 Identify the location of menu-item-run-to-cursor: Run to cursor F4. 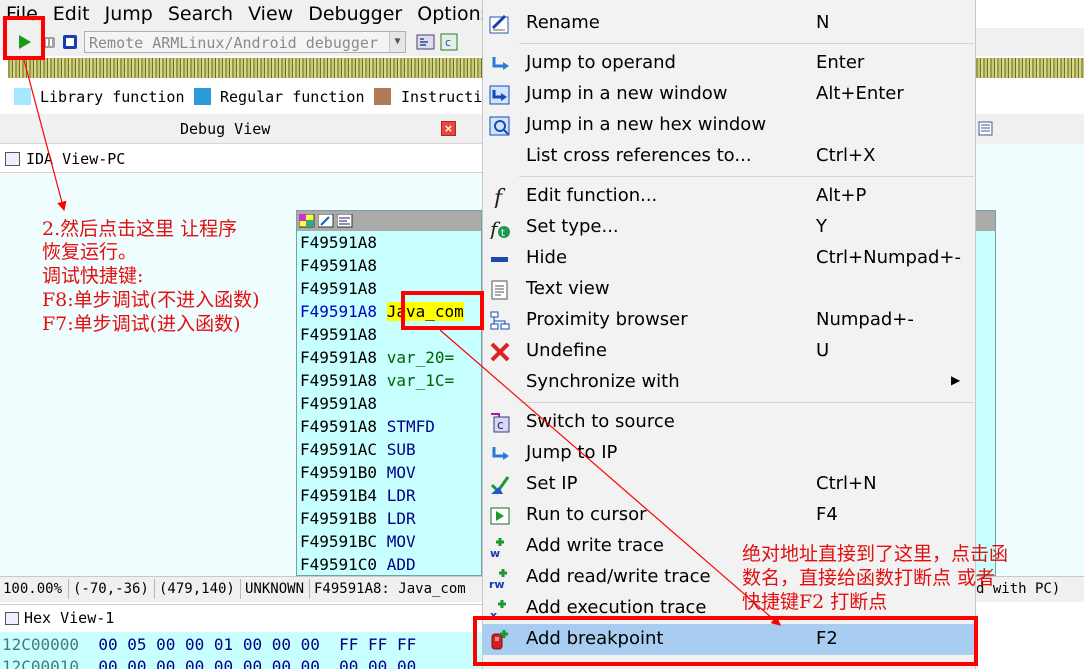
(729, 515).